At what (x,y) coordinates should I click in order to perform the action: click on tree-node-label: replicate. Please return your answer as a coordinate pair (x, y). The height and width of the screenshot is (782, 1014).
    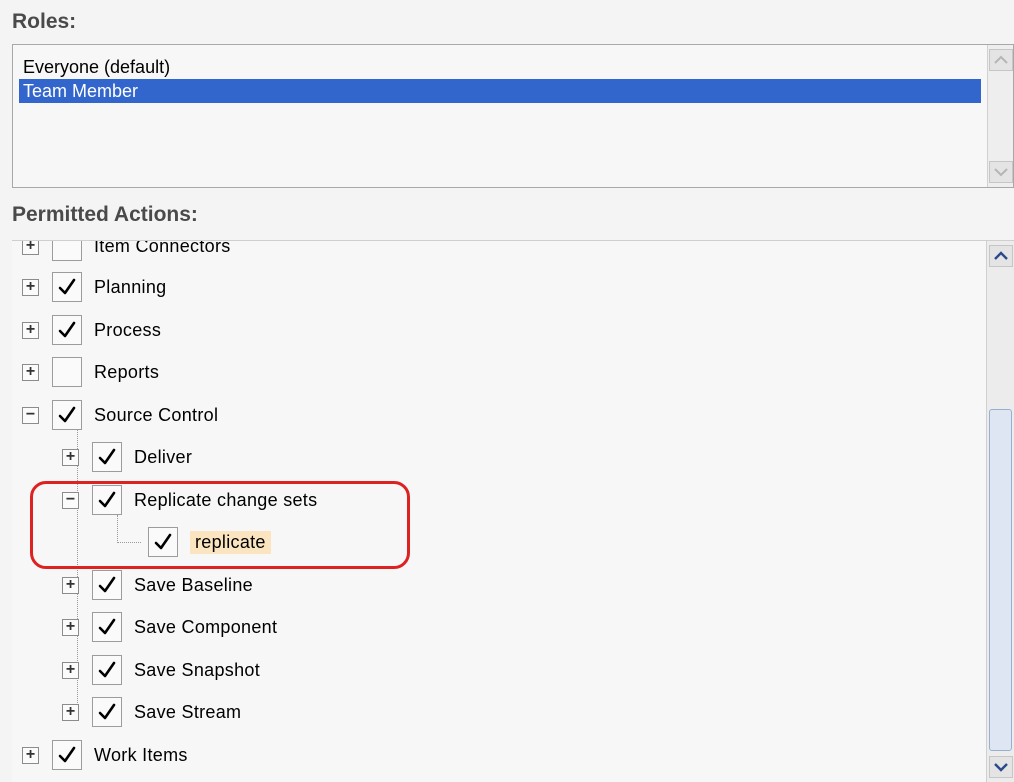
    Looking at the image, I should click on (230, 542).